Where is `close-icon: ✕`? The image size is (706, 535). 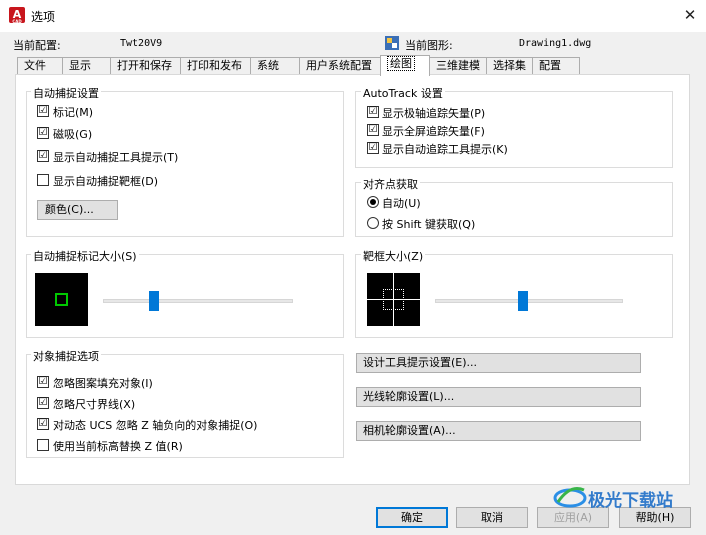 close-icon: ✕ is located at coordinates (690, 15).